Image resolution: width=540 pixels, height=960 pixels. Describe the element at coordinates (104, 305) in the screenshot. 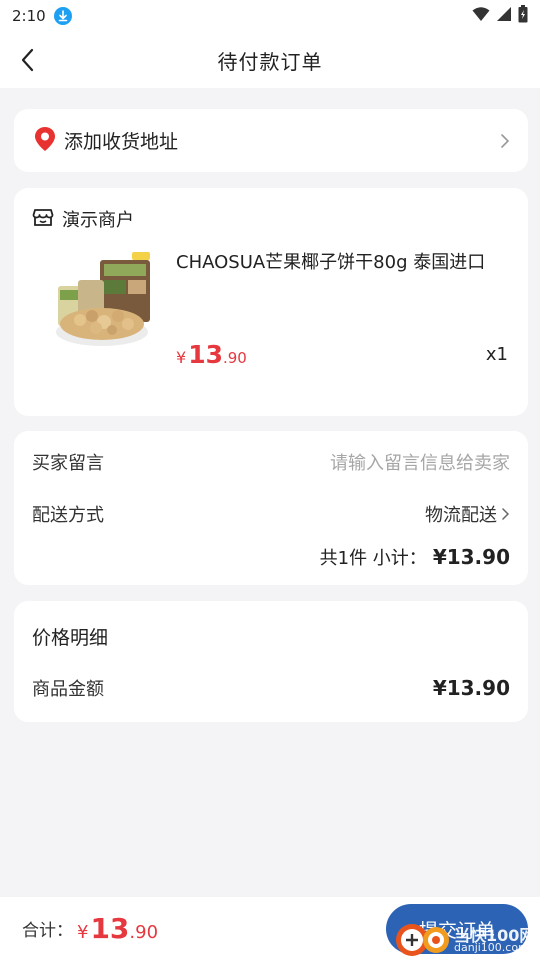

I see `product-image` at that location.